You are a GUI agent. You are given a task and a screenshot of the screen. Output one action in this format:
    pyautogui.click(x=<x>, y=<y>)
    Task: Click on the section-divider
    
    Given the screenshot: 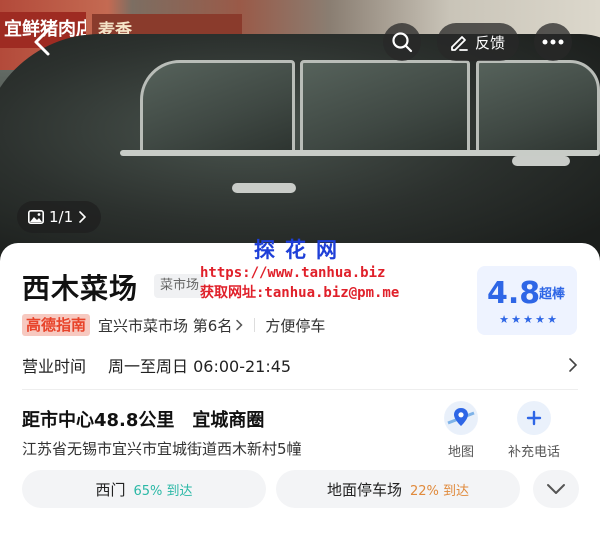 What is the action you would take?
    pyautogui.click(x=300, y=389)
    